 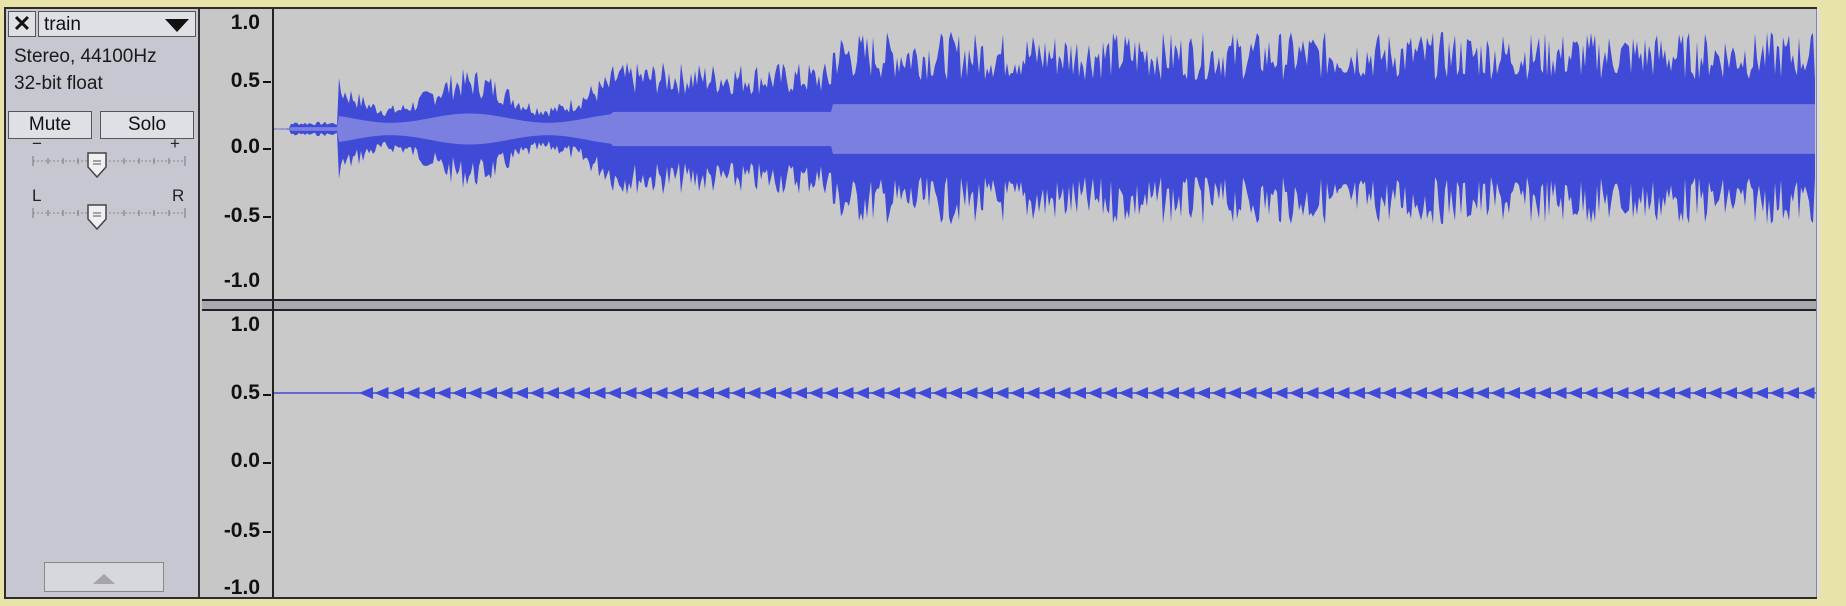 I want to click on channel-separator, so click(x=1009, y=305).